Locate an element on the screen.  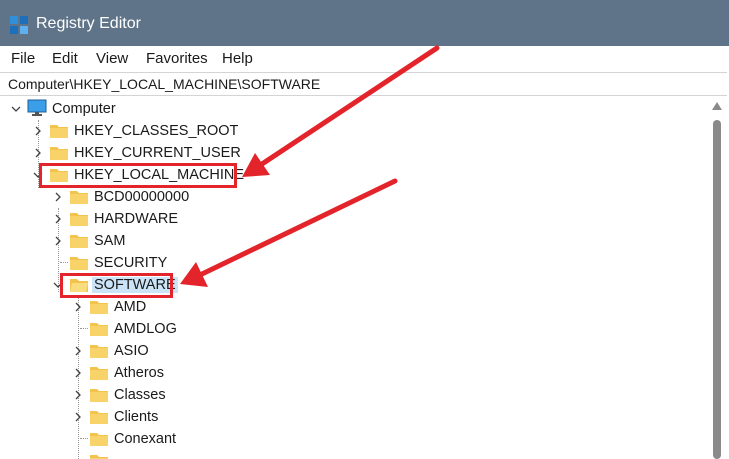
tree-label: AMD is located at coordinates (130, 307).